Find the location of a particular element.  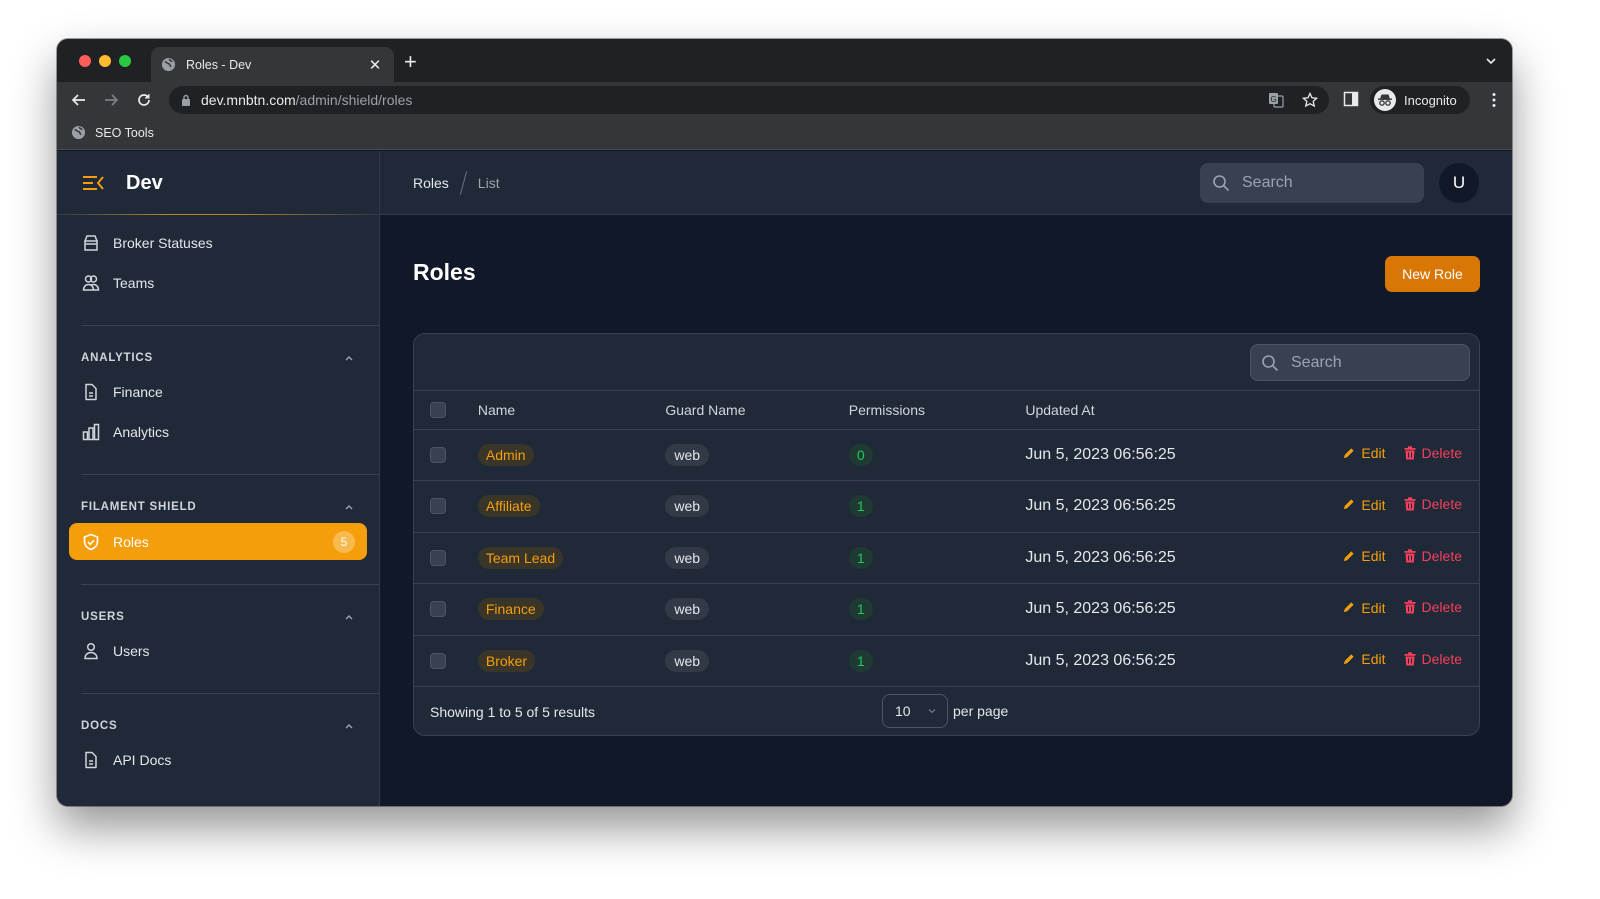

browser-tab: Roles - Dev ✕ is located at coordinates (272, 64).